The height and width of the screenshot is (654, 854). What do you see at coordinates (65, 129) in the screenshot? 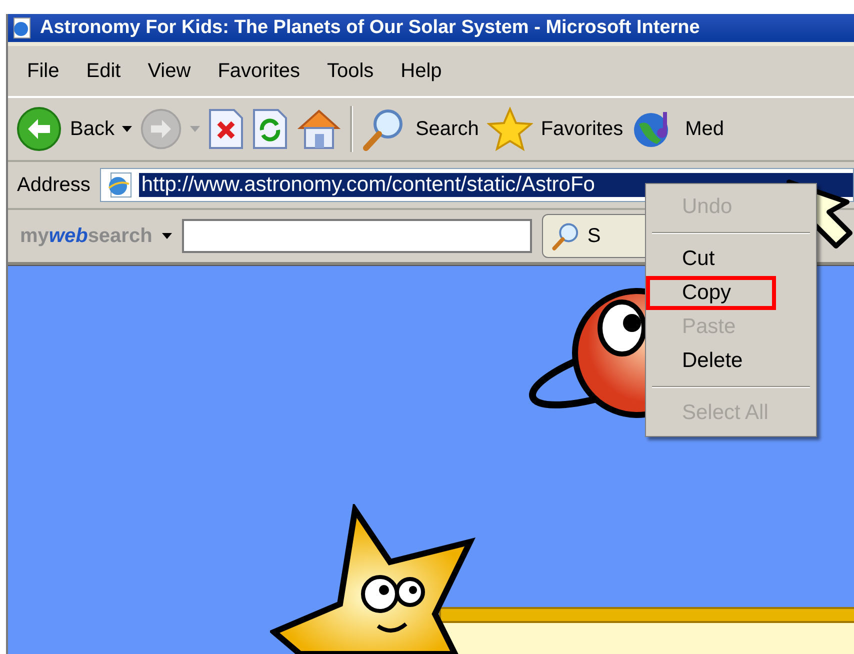
I see `back-button: Back` at bounding box center [65, 129].